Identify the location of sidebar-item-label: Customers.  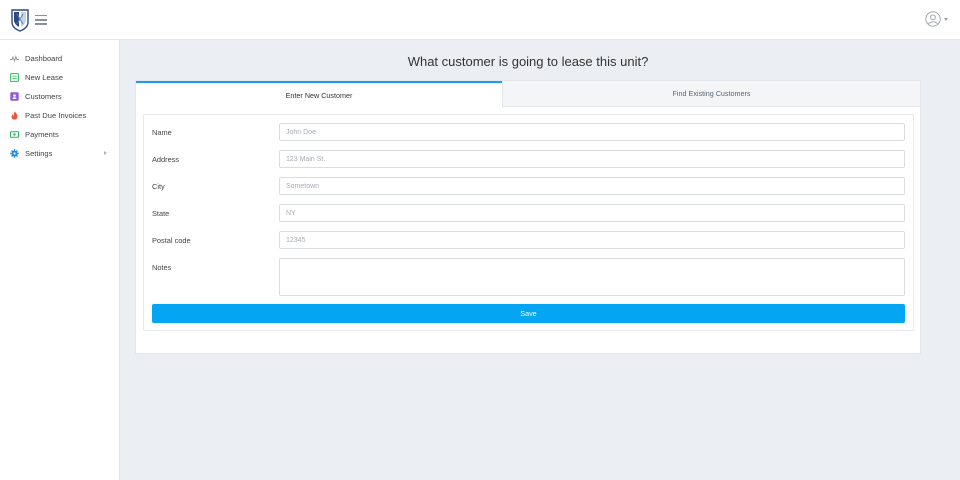
(43, 96).